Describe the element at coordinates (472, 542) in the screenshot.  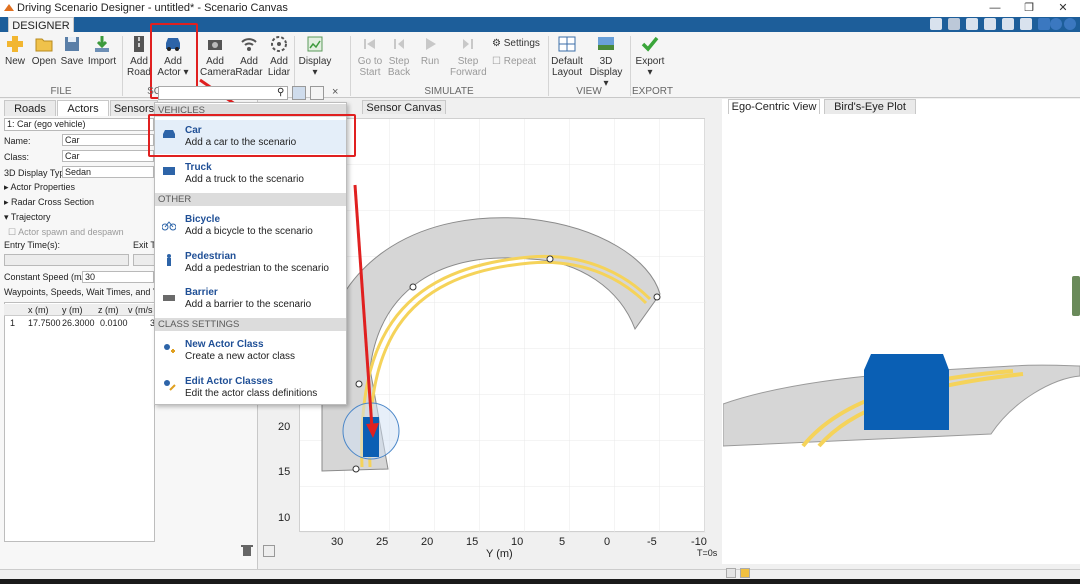
I see `x-tick: 15` at that location.